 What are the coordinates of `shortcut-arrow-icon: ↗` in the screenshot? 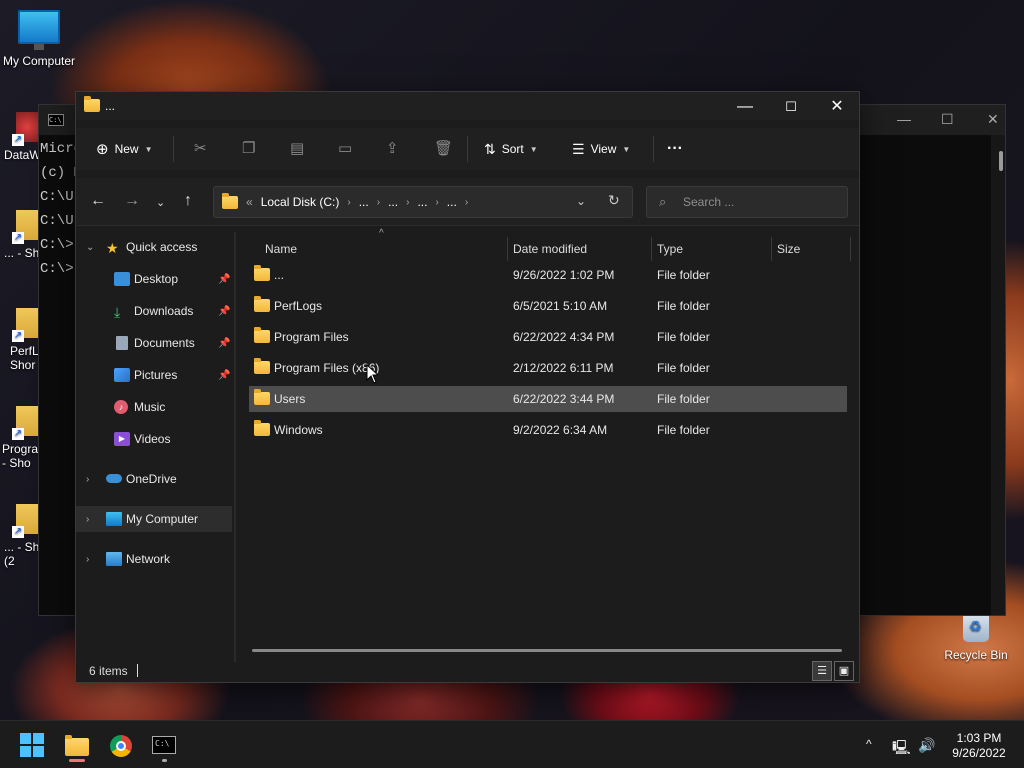 It's located at (18, 434).